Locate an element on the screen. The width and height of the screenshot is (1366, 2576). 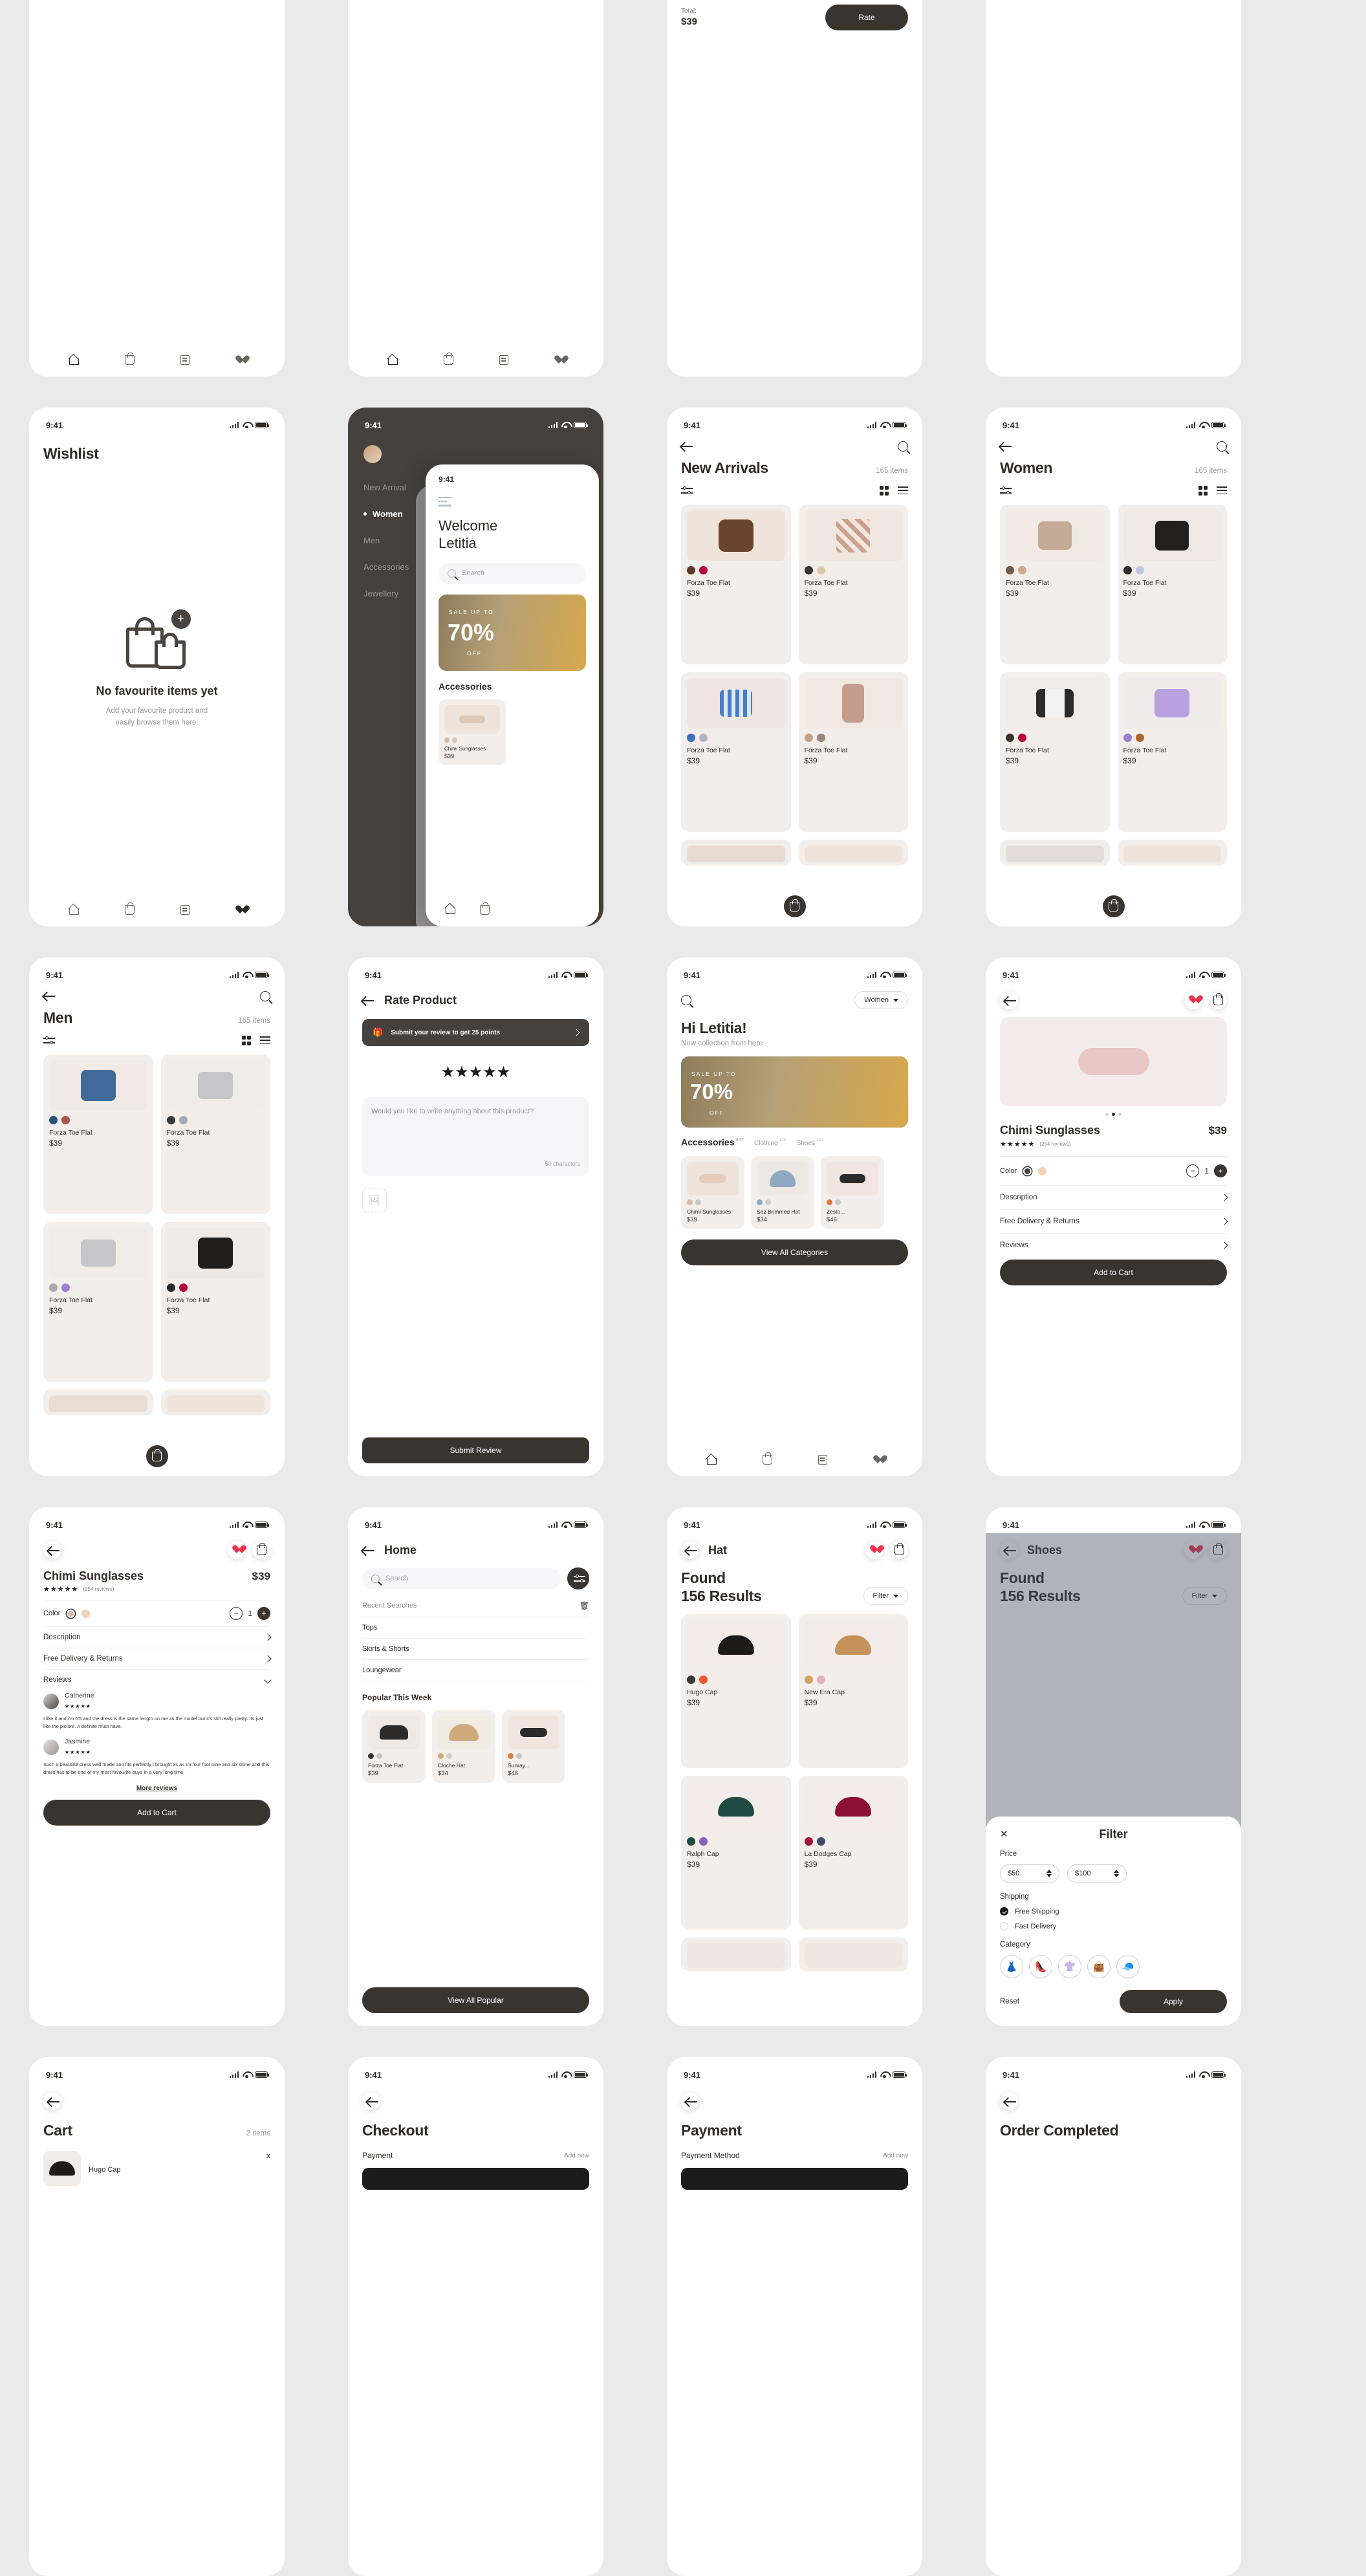
price-min-input: $50 is located at coordinates (1029, 1874).